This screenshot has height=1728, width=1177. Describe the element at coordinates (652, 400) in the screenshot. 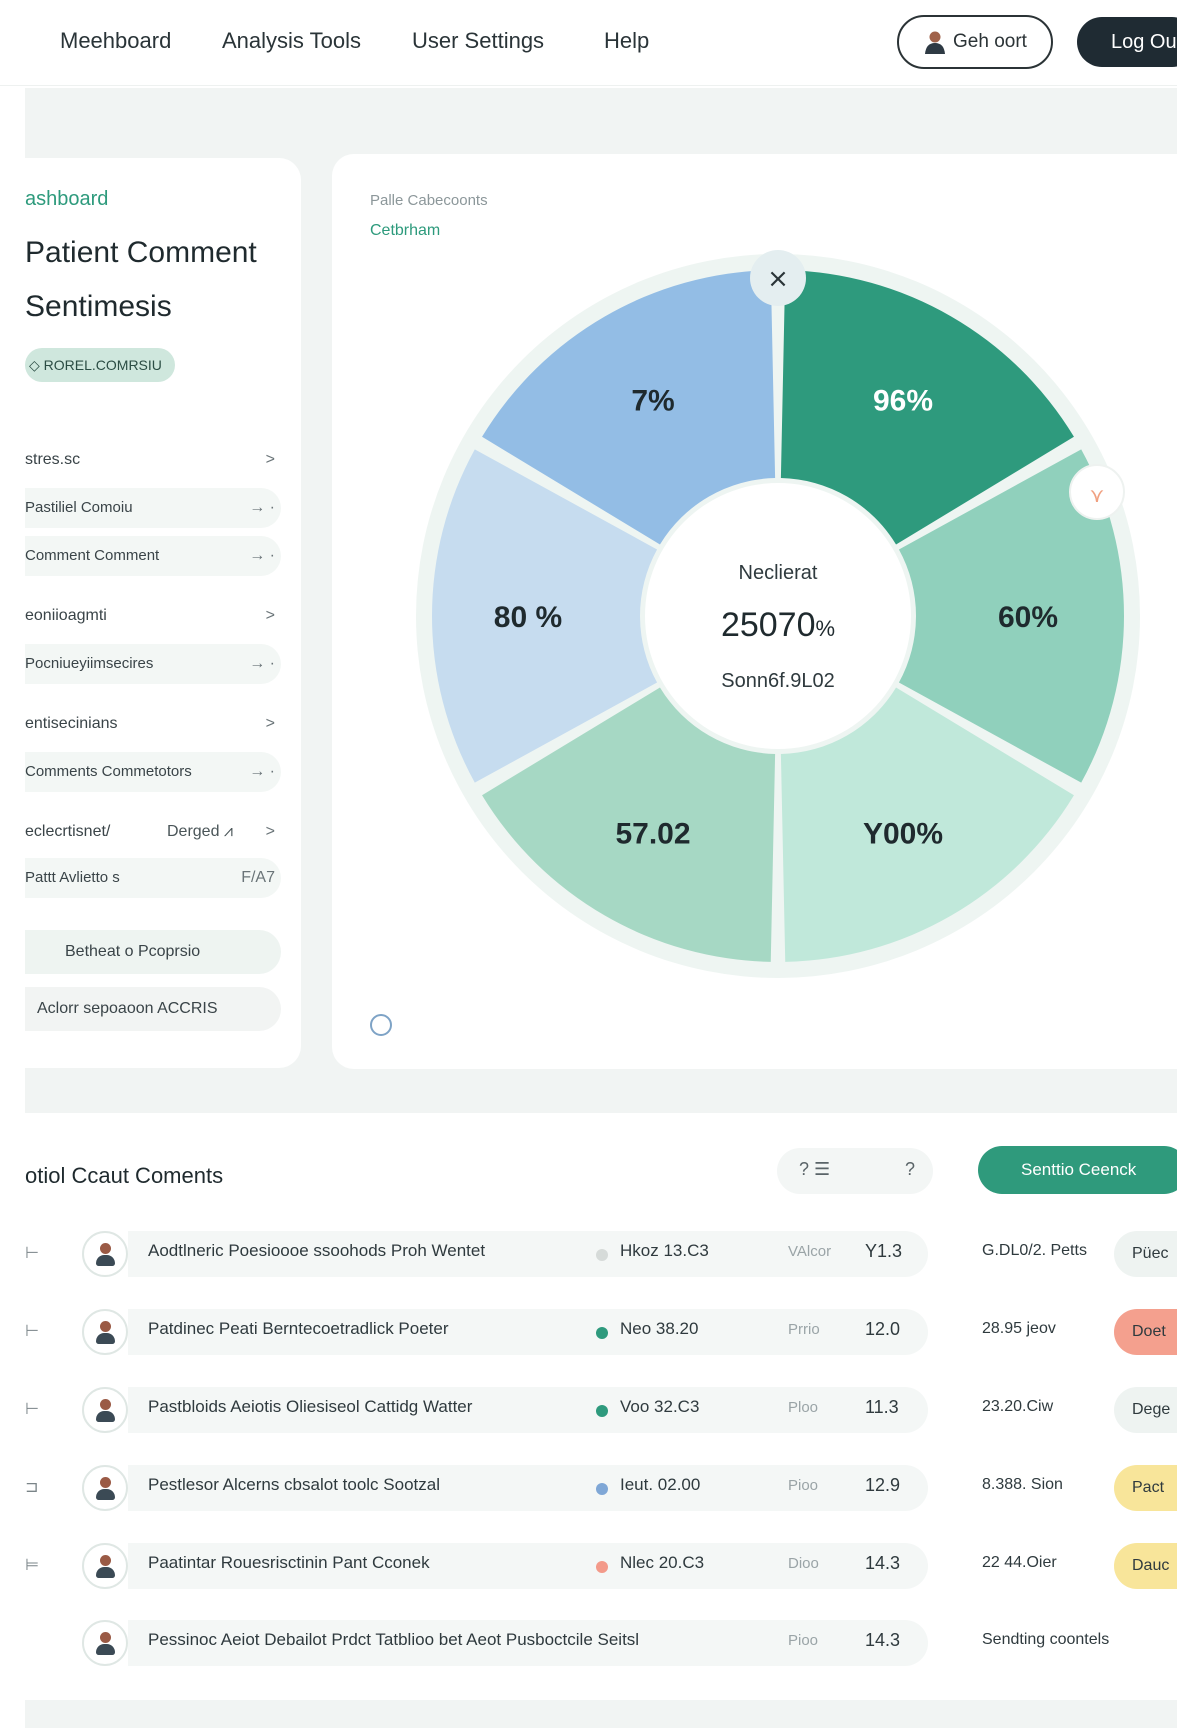

I see `donut-segment-label: 7%` at that location.